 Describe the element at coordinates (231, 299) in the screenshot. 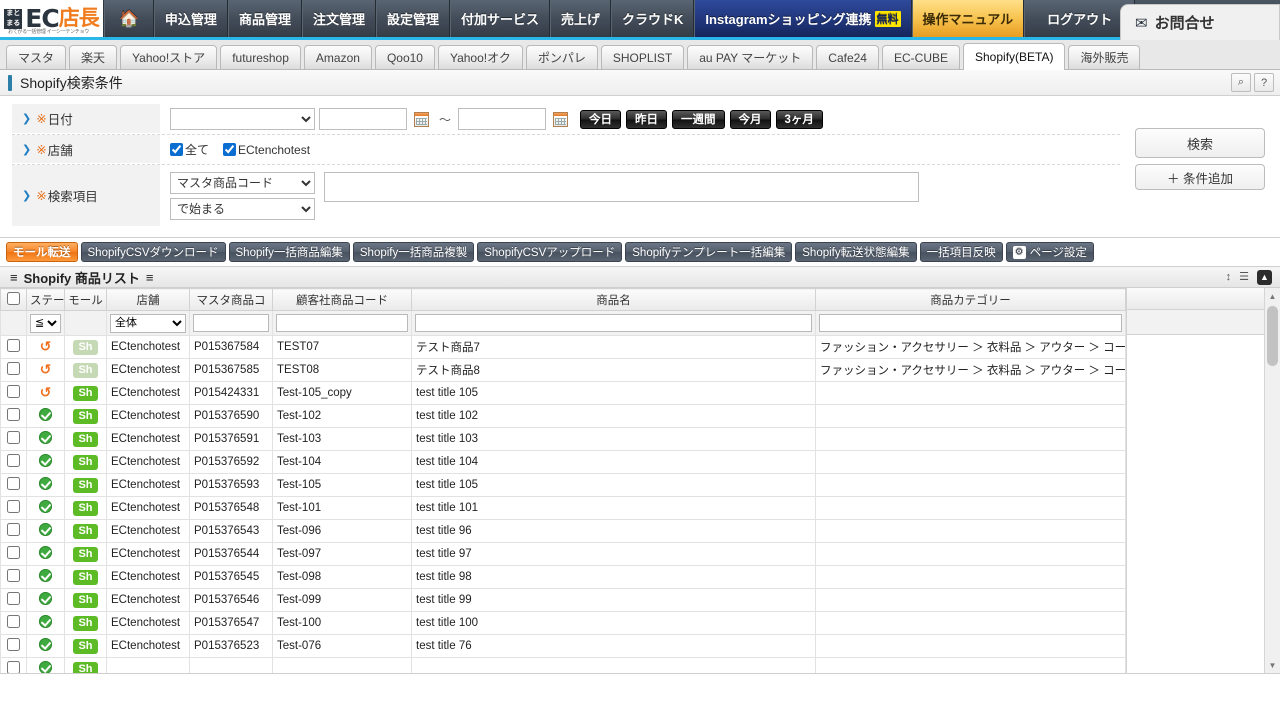

I see `col-header-master-code: マスタ商品コ` at that location.